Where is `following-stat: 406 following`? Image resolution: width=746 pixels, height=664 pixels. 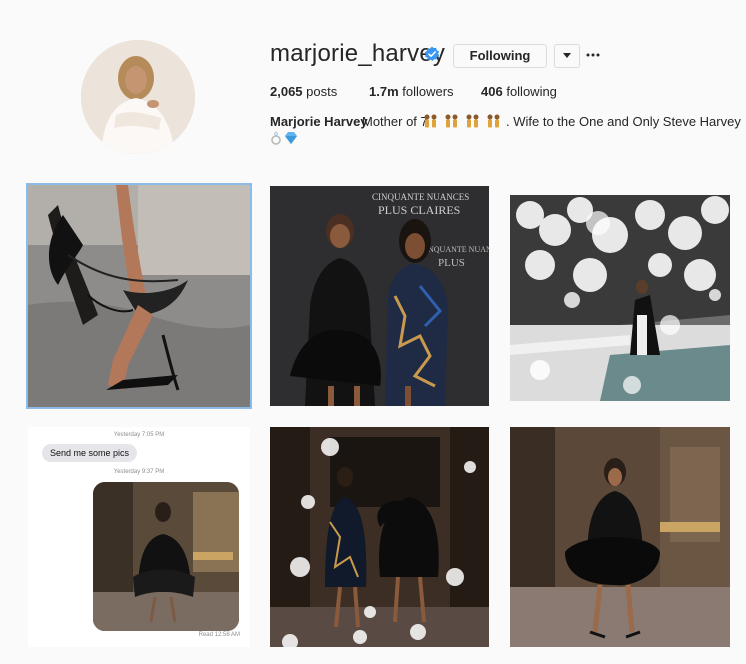 following-stat: 406 following is located at coordinates (519, 91).